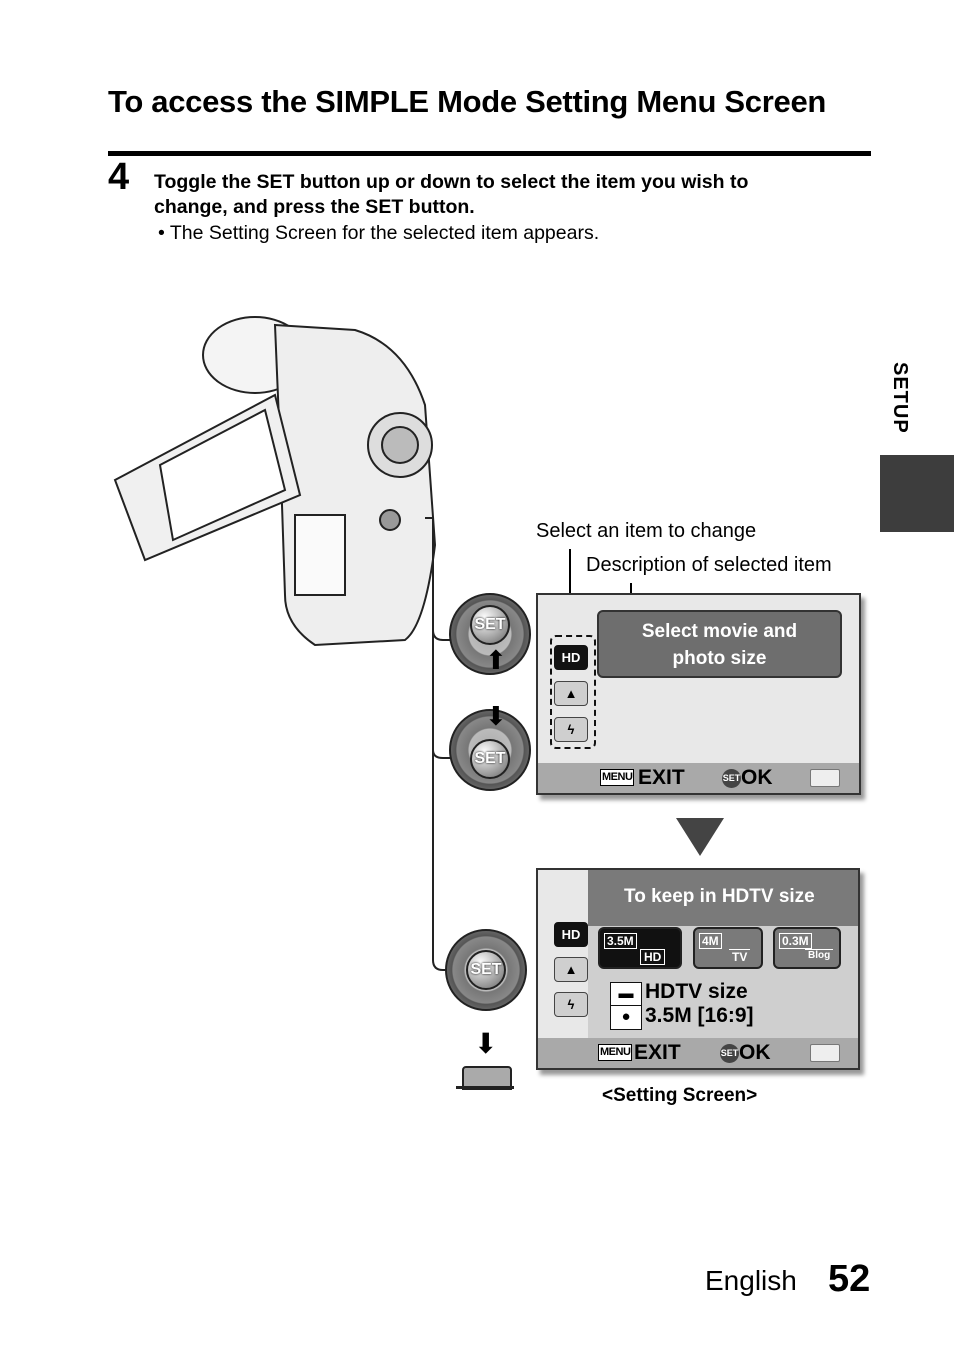 The width and height of the screenshot is (954, 1345). Describe the element at coordinates (719, 896) in the screenshot. I see `setting-header: To keep in HDTV size` at that location.